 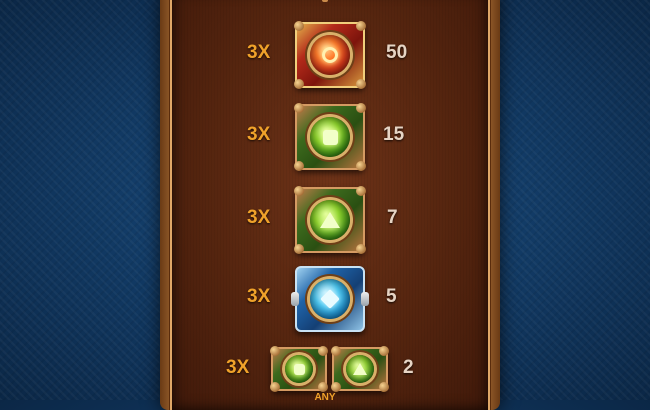 What do you see at coordinates (397, 52) in the screenshot?
I see `payout-value: 50` at bounding box center [397, 52].